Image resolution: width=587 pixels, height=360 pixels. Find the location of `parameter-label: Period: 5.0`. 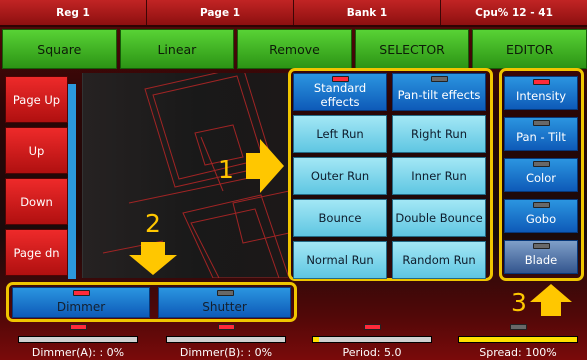

parameter-label: Period: 5.0 is located at coordinates (372, 352).